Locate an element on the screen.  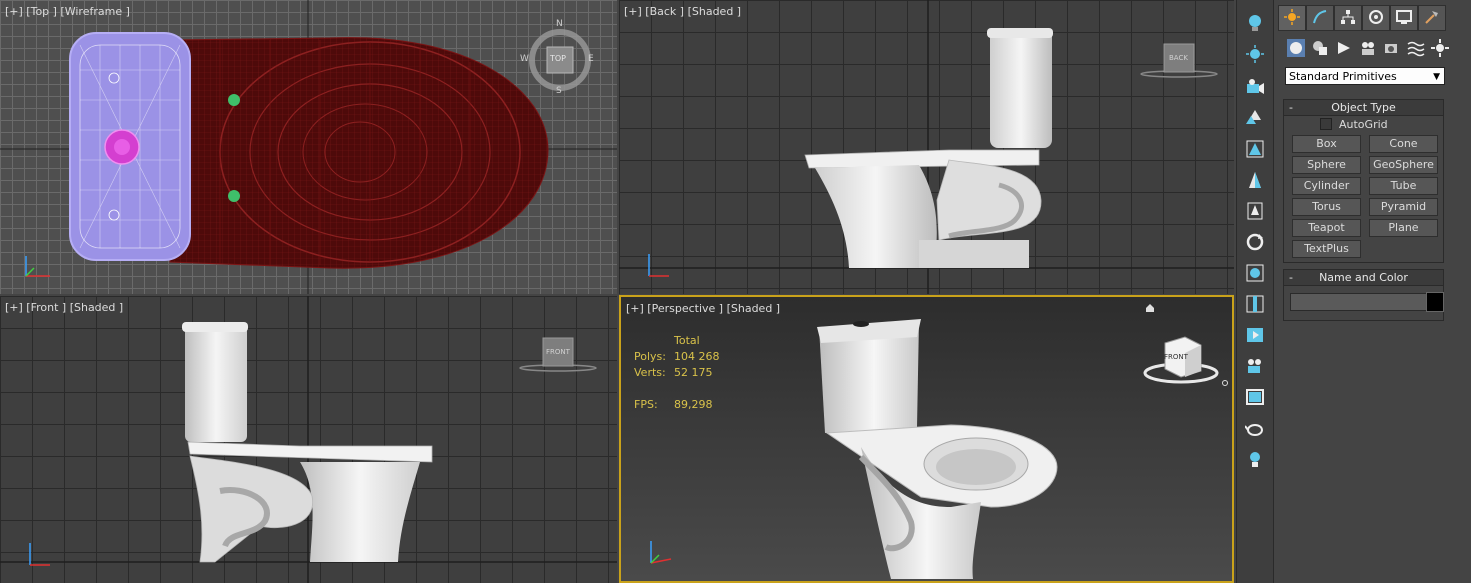
hierarchy-icon is located at coordinates (1348, 18).